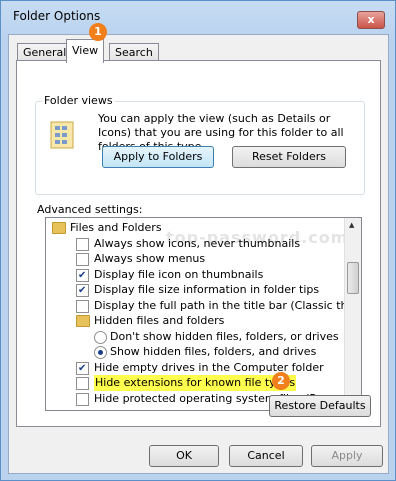 This screenshot has height=481, width=396. I want to click on apply-to-folders-button: Apply to Folders, so click(158, 157).